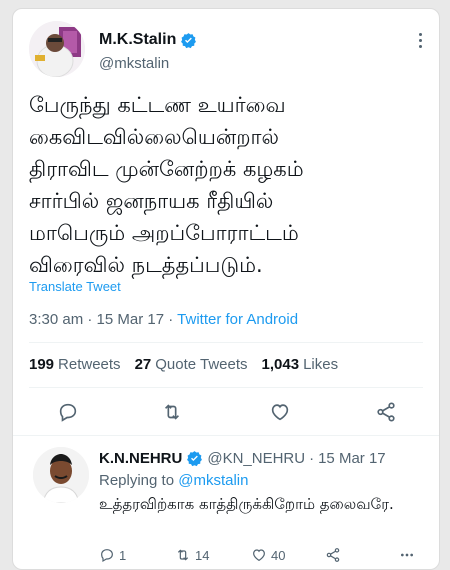 Image resolution: width=450 pixels, height=570 pixels. I want to click on tweet-source: Twitter for Android, so click(237, 319).